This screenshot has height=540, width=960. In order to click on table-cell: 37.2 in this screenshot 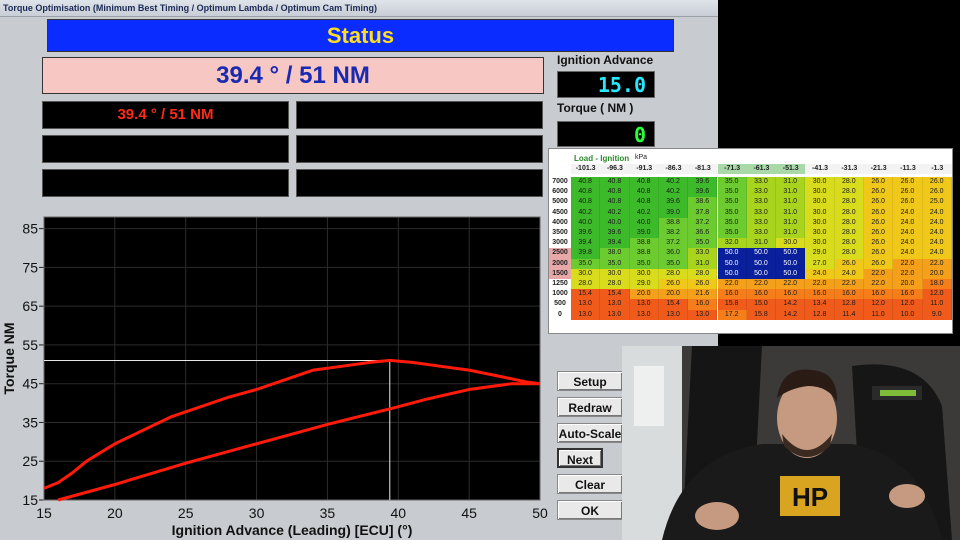, I will do `click(673, 243)`.